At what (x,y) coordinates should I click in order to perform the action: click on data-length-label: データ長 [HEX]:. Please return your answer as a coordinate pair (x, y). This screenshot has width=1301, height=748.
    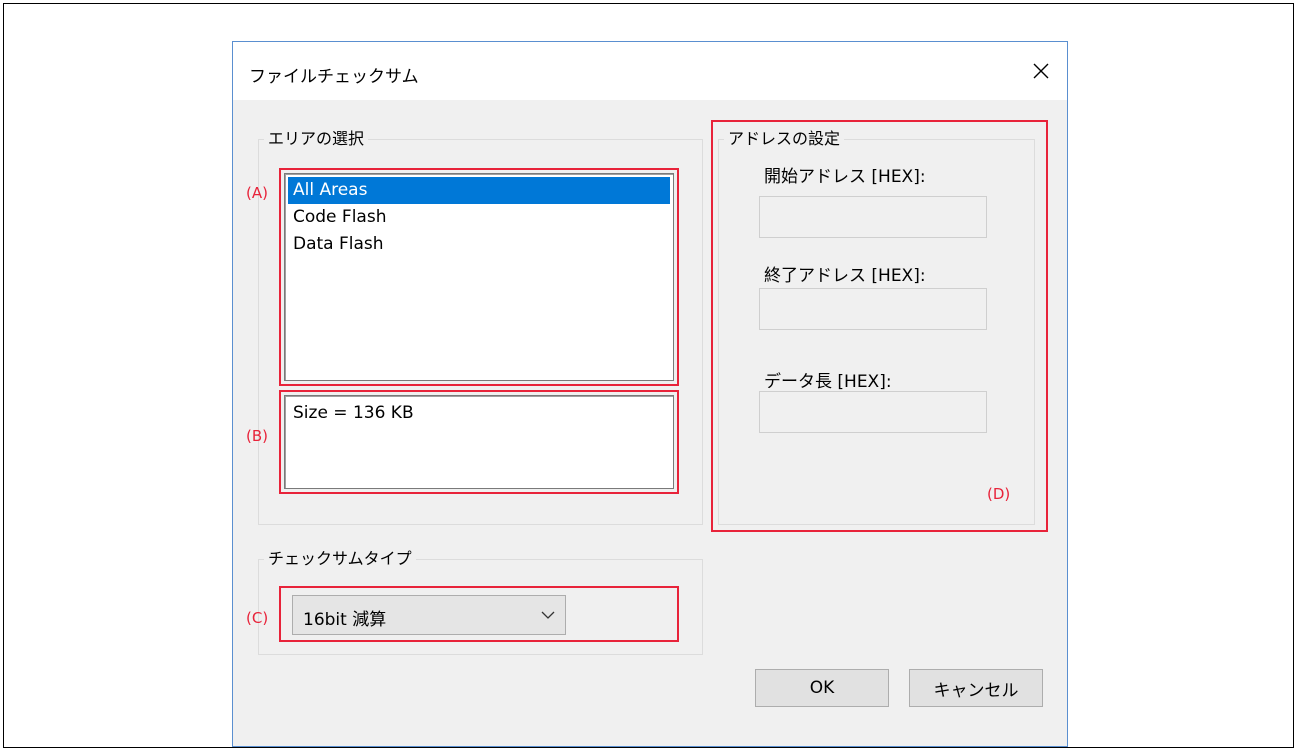
    Looking at the image, I should click on (828, 382).